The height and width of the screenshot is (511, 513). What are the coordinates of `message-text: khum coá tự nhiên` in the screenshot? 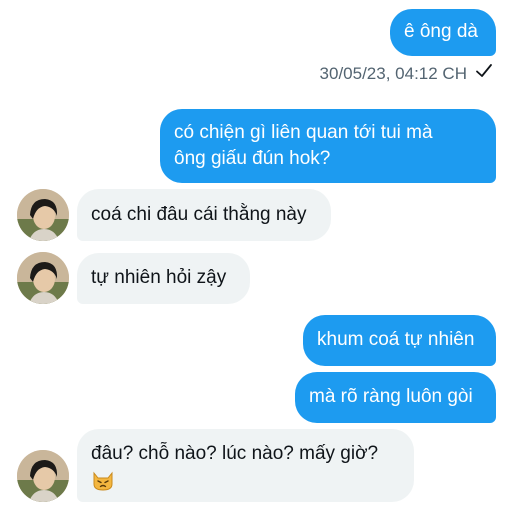 It's located at (396, 339).